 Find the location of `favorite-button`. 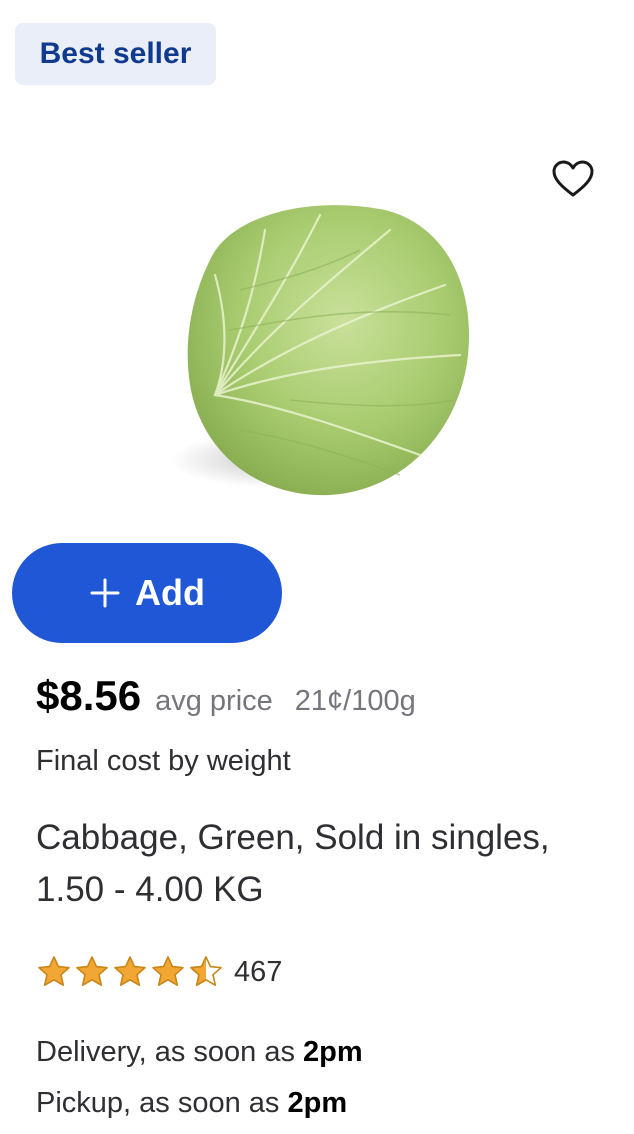

favorite-button is located at coordinates (573, 179).